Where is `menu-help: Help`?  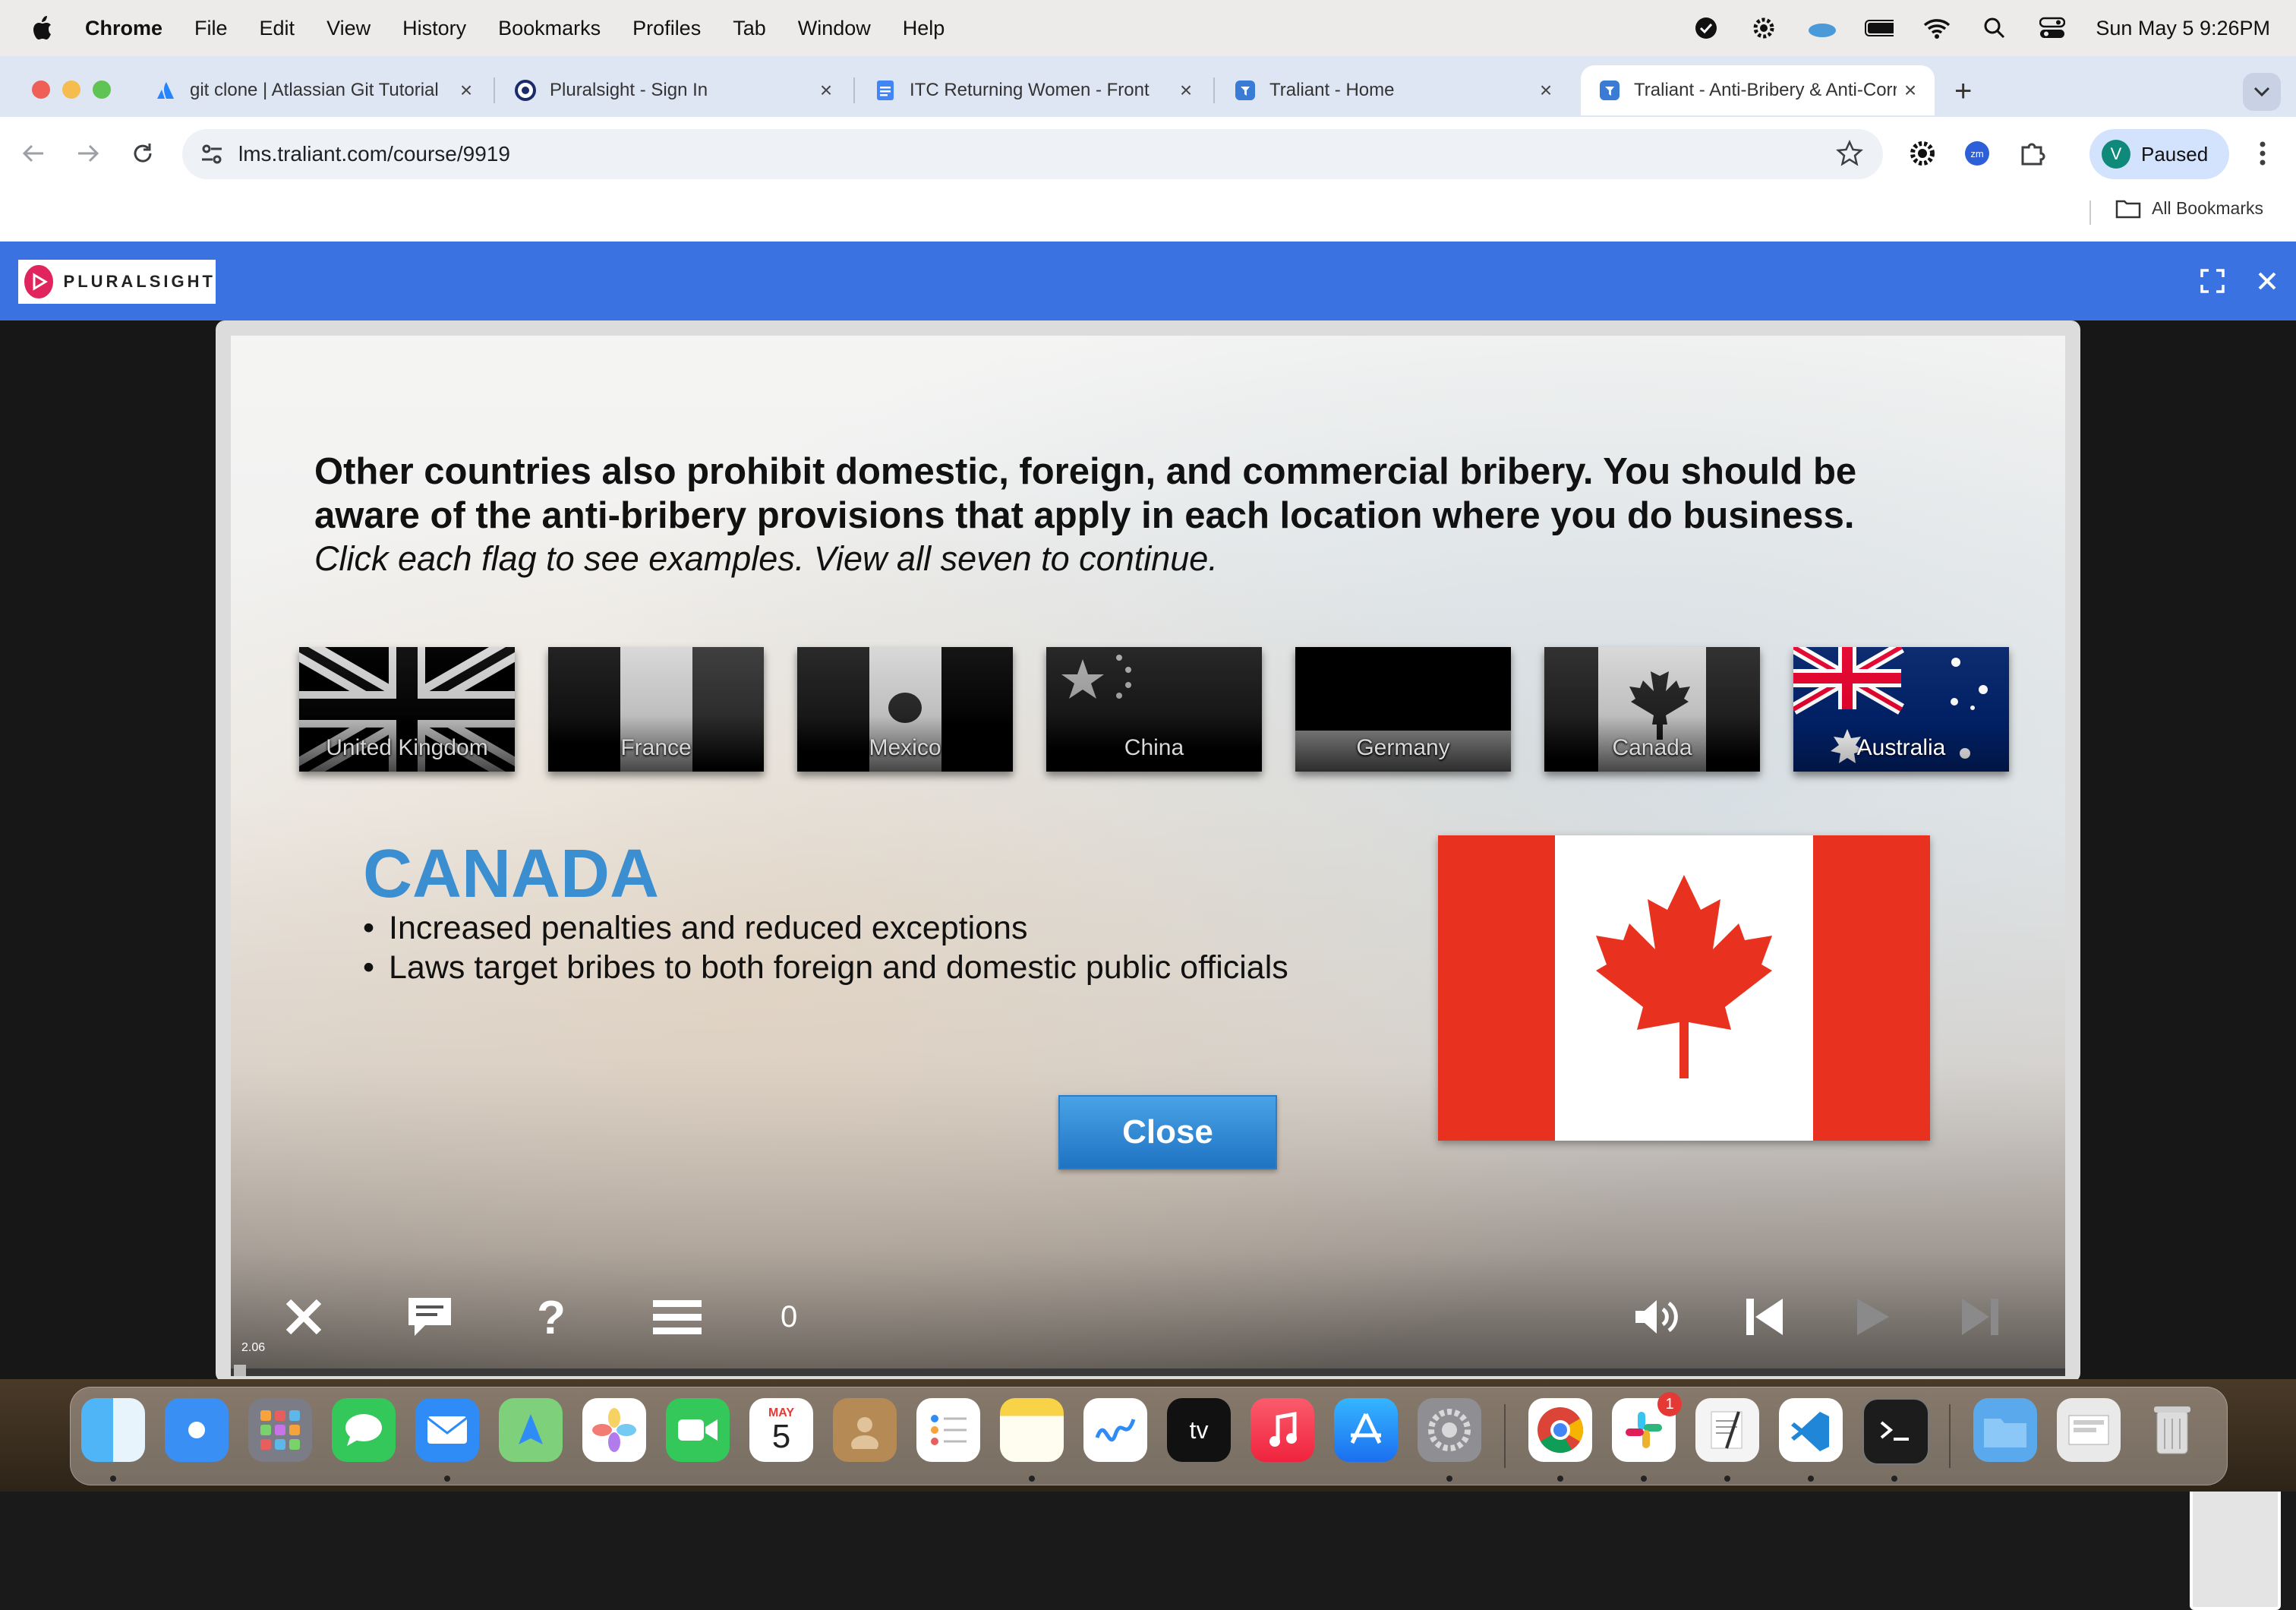 menu-help: Help is located at coordinates (924, 28).